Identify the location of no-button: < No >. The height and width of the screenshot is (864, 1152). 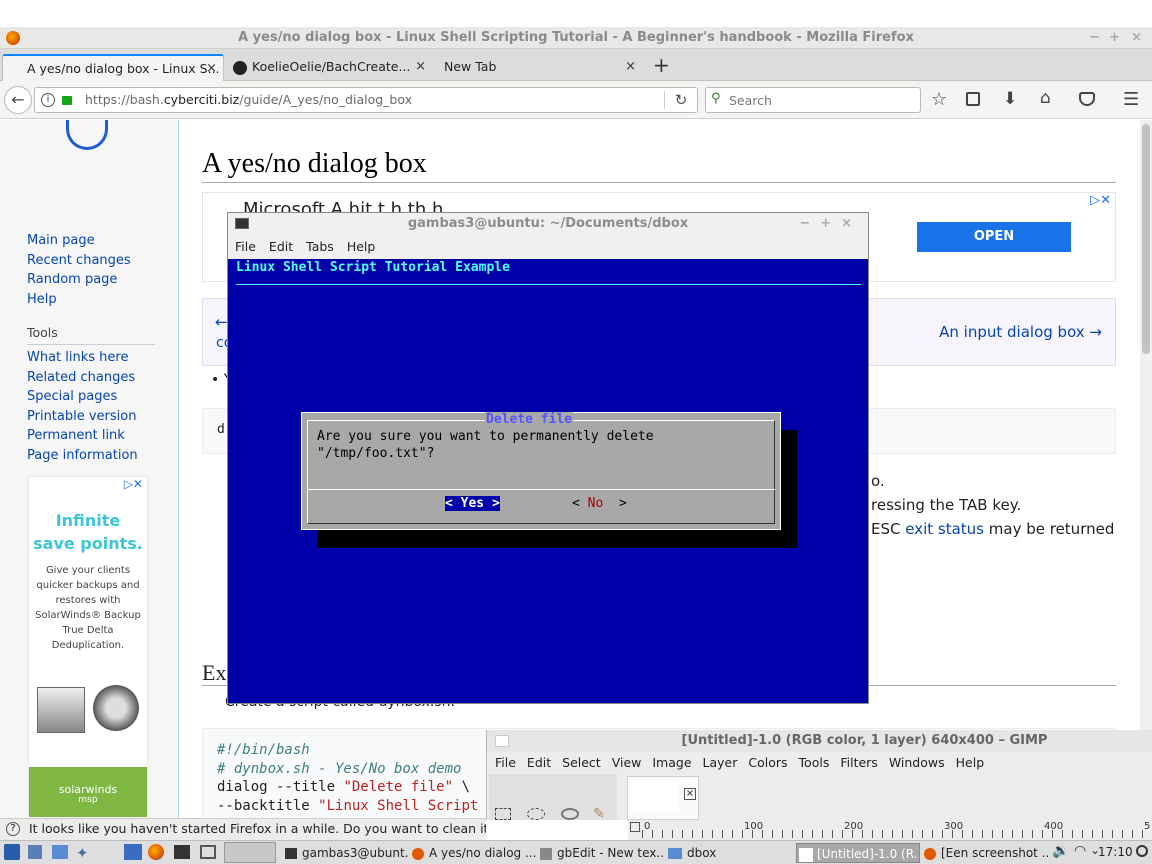
(599, 503).